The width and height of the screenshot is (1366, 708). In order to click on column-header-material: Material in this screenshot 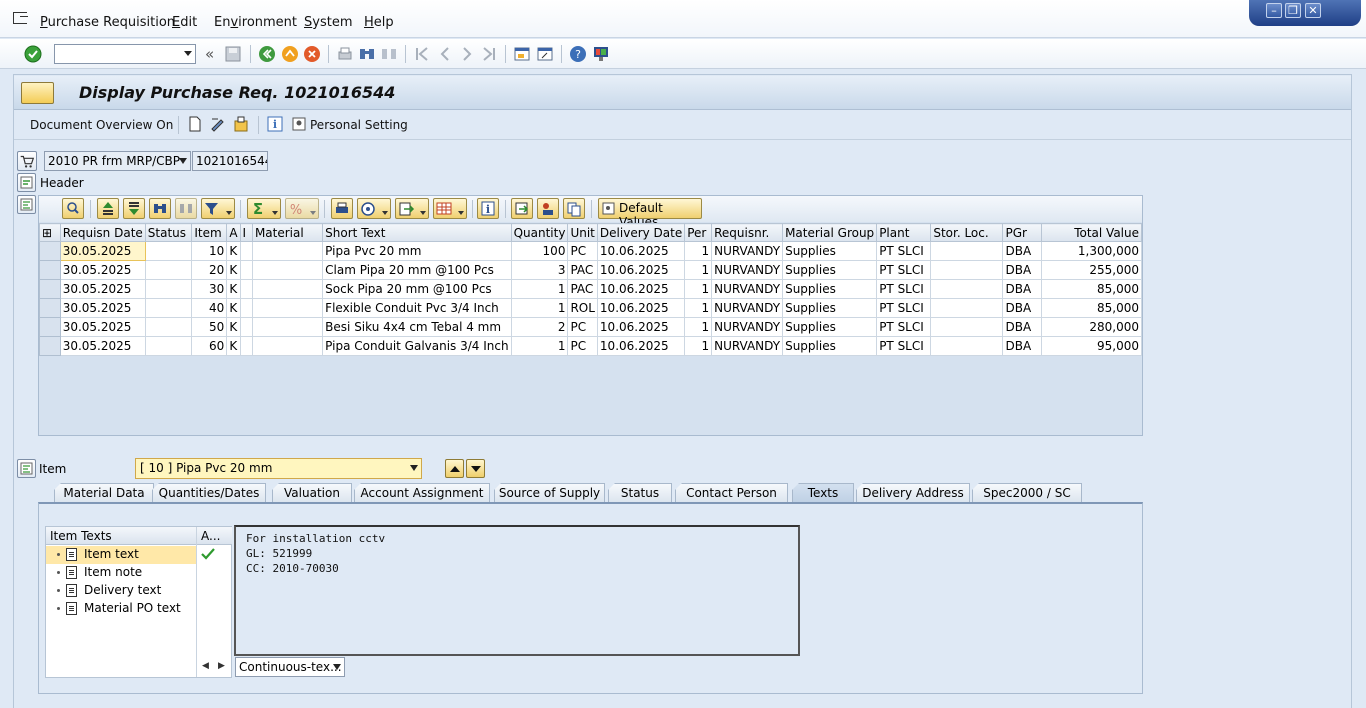, I will do `click(287, 232)`.